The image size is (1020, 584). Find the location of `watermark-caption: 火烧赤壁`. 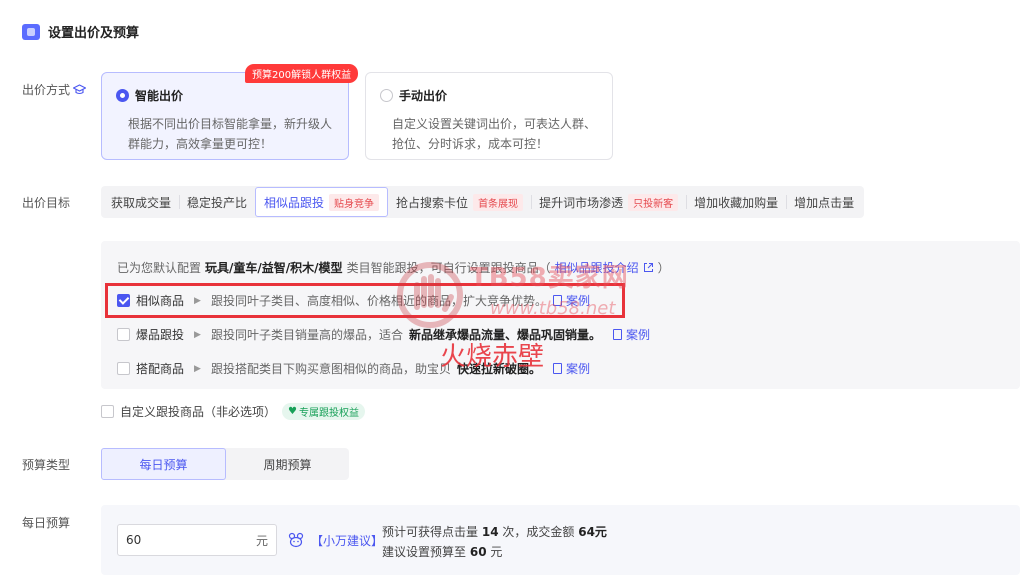

watermark-caption: 火烧赤壁 is located at coordinates (492, 357).